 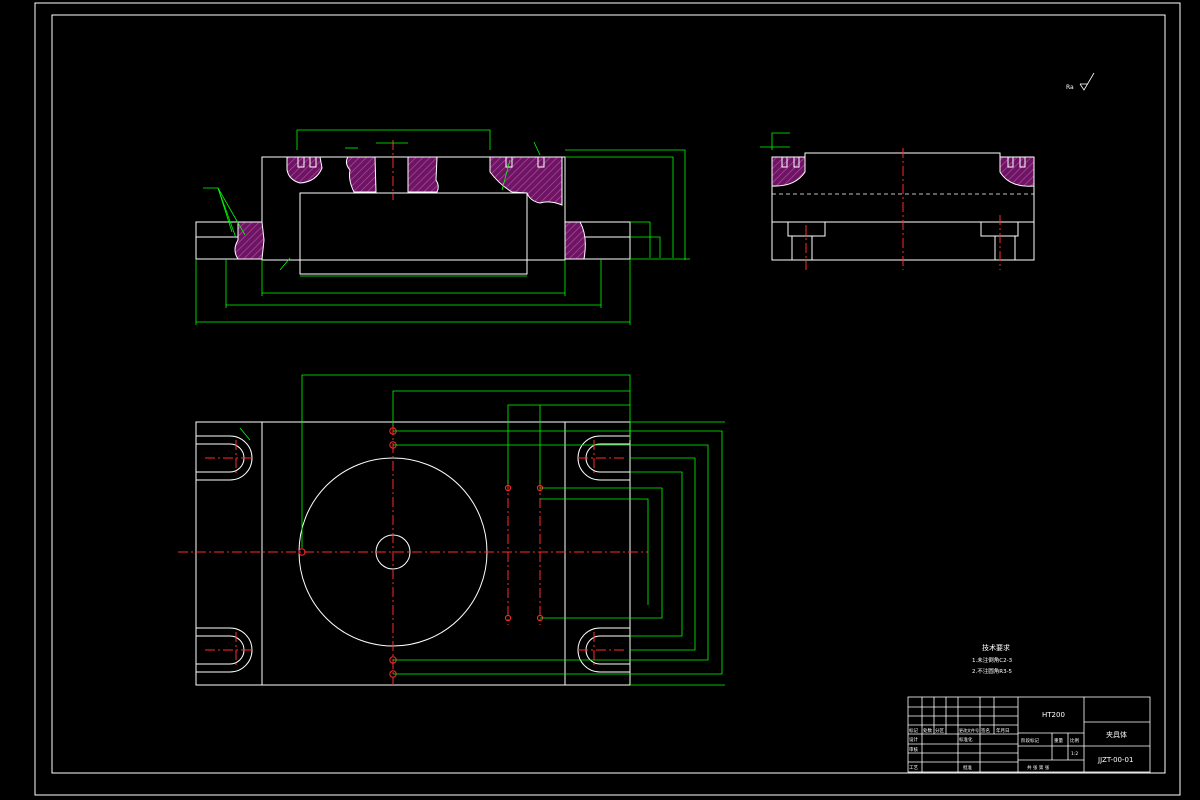 What do you see at coordinates (966, 739) in the screenshot?
I see `title-cell-standardize: 标准化` at bounding box center [966, 739].